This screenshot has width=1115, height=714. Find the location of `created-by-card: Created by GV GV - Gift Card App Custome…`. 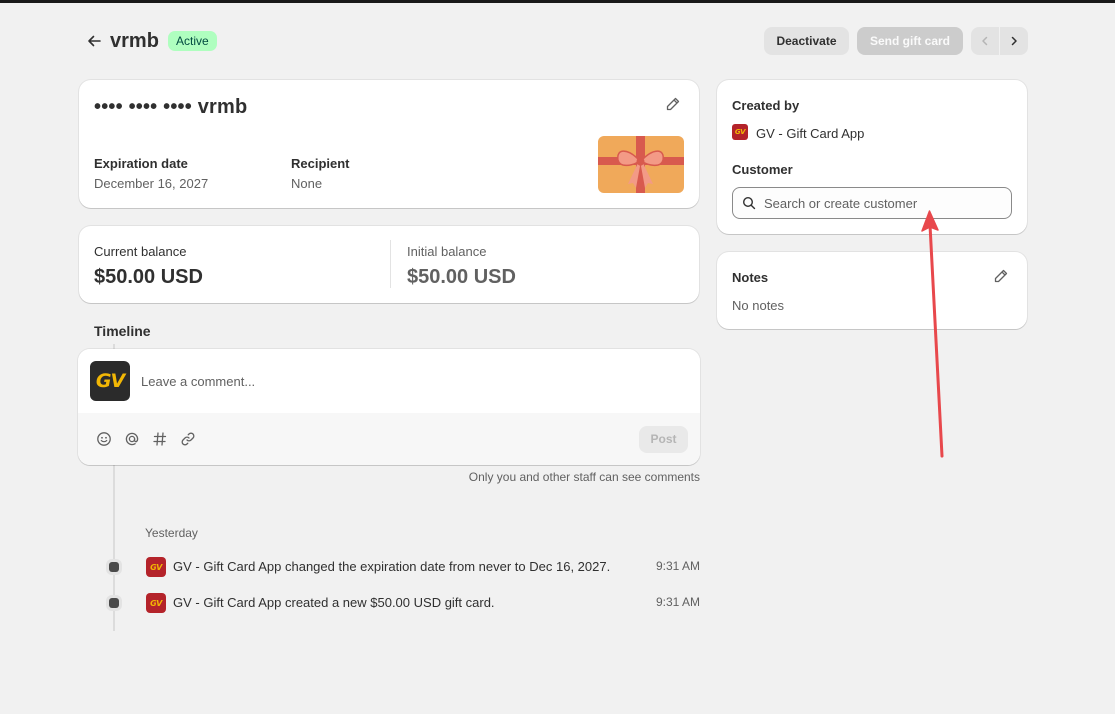

created-by-card: Created by GV GV - Gift Card App Custome… is located at coordinates (872, 157).